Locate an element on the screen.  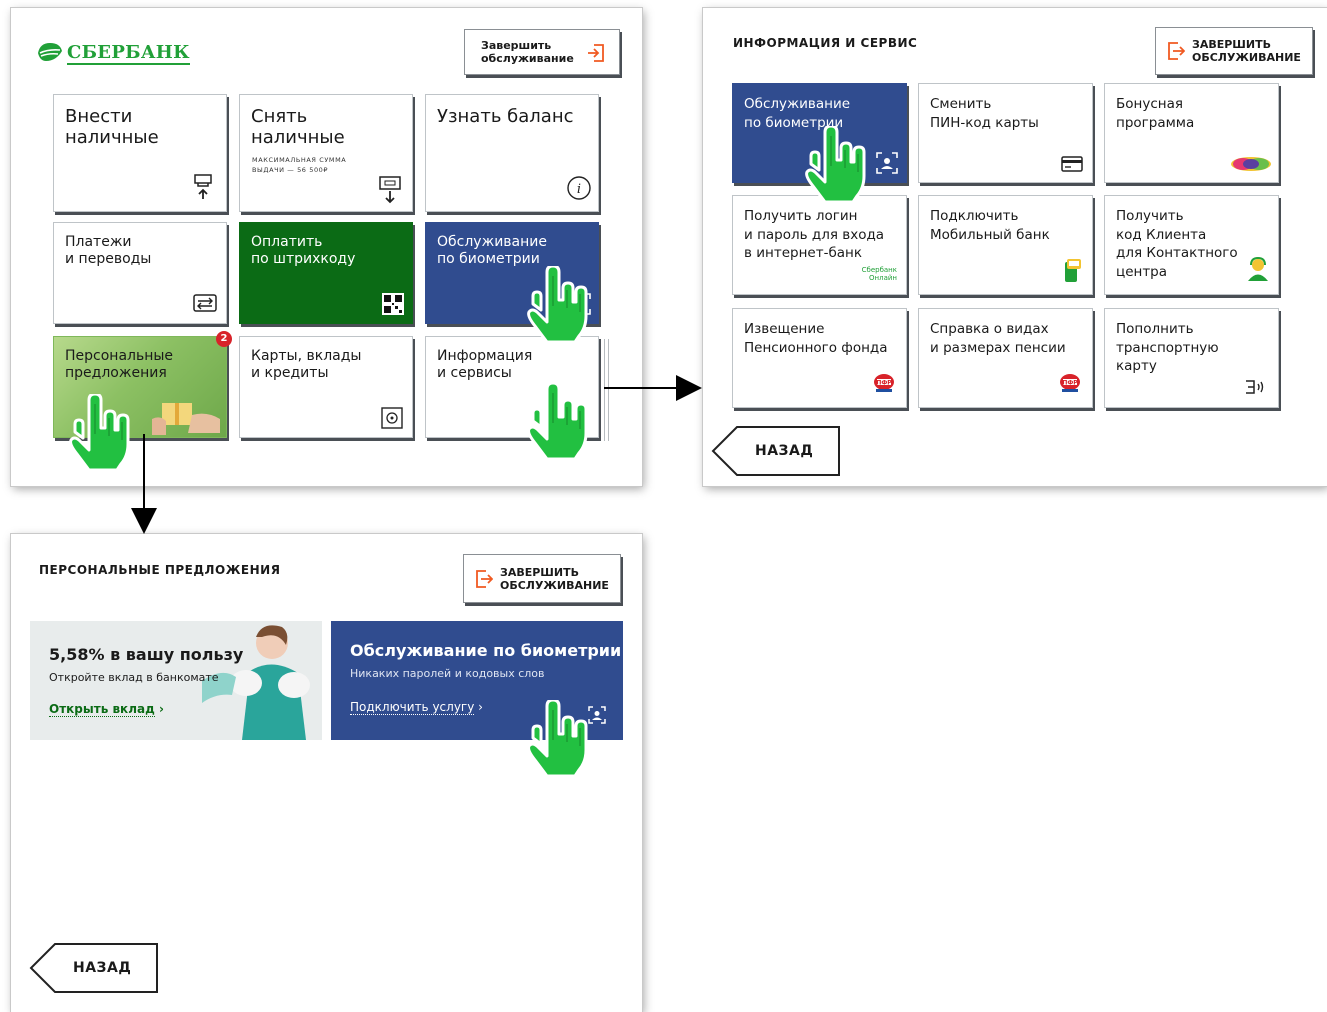
tile-label: Подключить Мобильный банк is located at coordinates (990, 225).